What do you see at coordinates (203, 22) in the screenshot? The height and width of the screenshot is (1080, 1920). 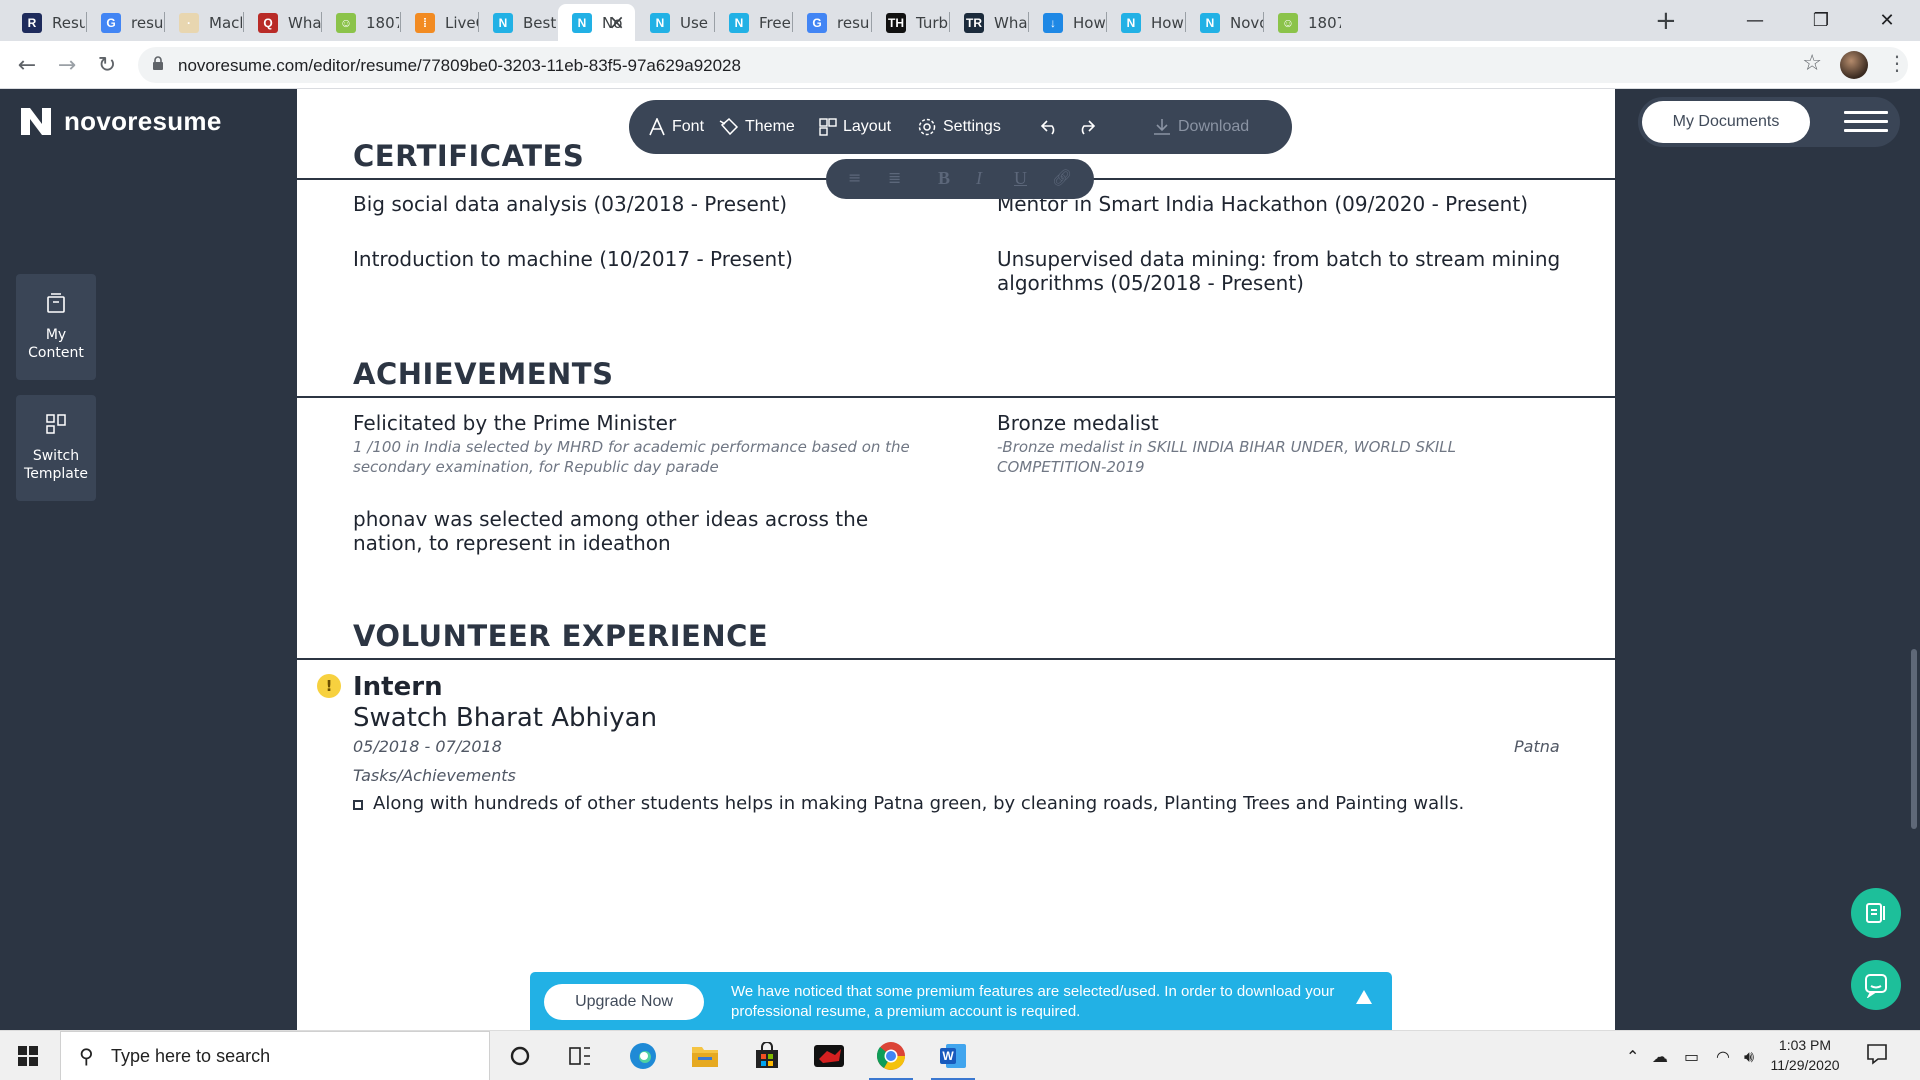 I see `browser-tab: · Machir` at bounding box center [203, 22].